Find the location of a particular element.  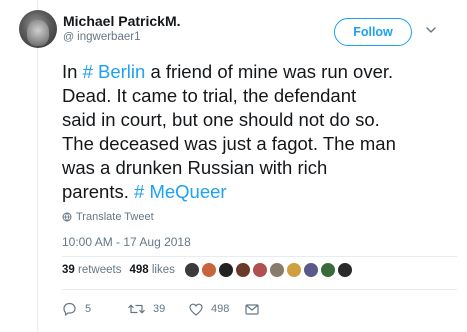

follow-button: Follow is located at coordinates (373, 32).